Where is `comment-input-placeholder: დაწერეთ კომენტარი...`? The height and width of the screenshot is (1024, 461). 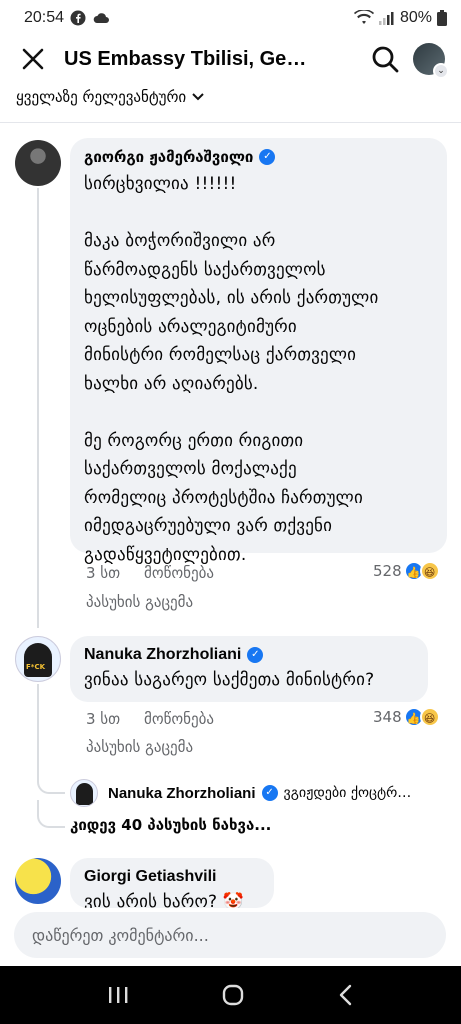
comment-input-placeholder: დაწერეთ კომენტარი... is located at coordinates (120, 935).